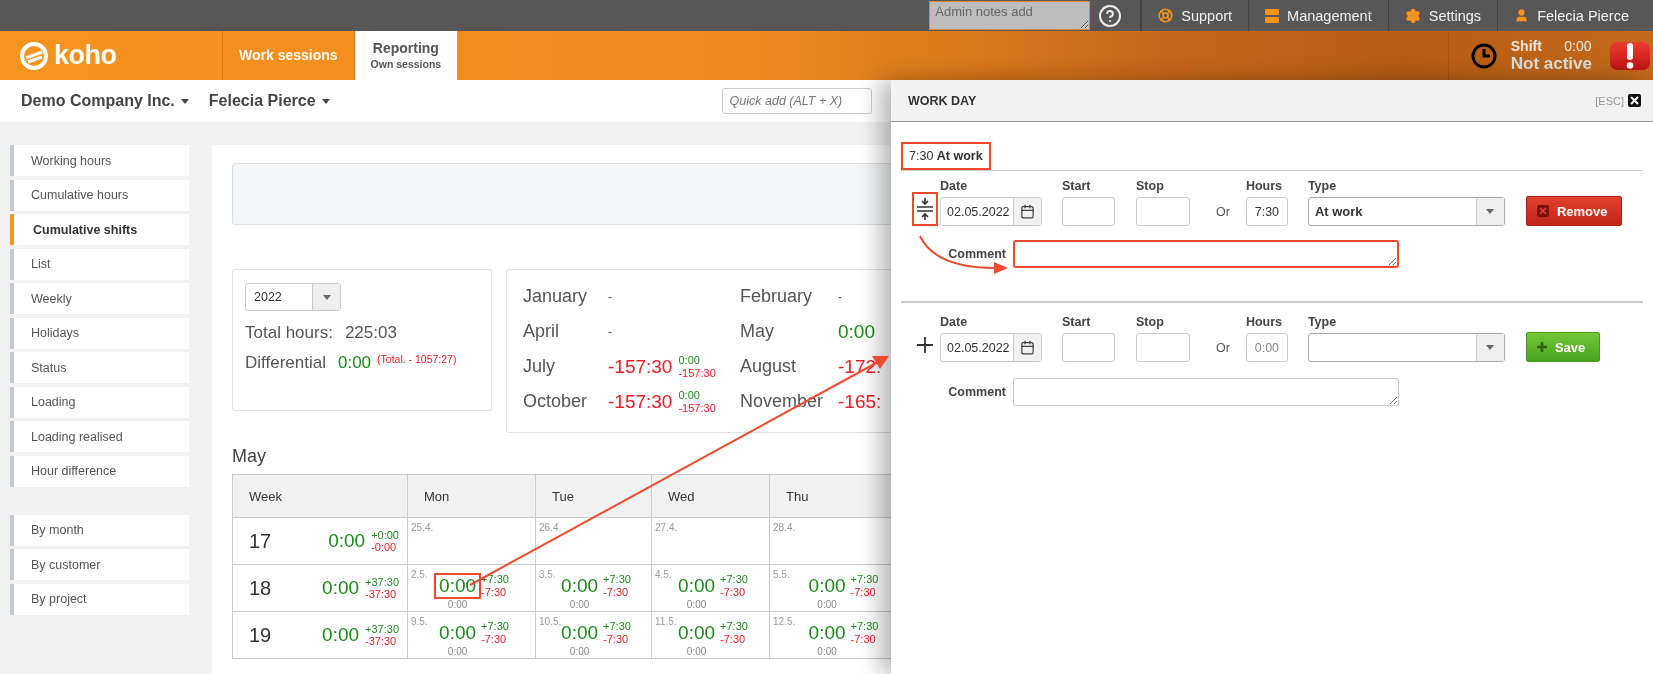  I want to click on month-name: July, so click(539, 366).